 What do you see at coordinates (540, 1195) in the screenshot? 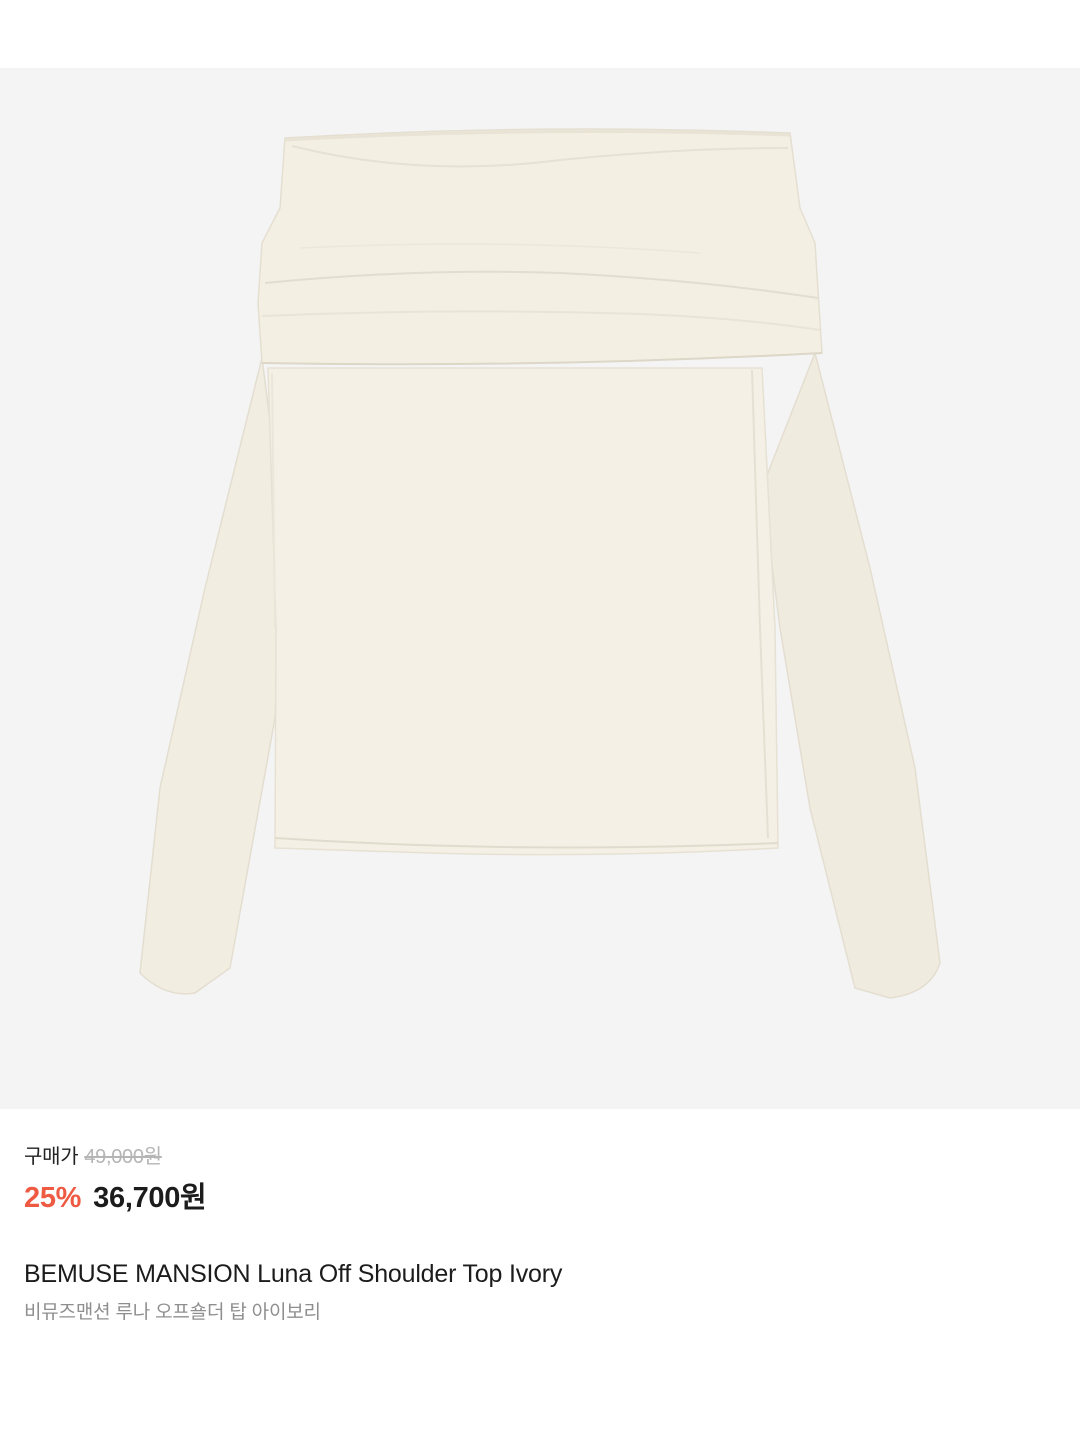
I see `sale-price-row: 25% 36,700원` at bounding box center [540, 1195].